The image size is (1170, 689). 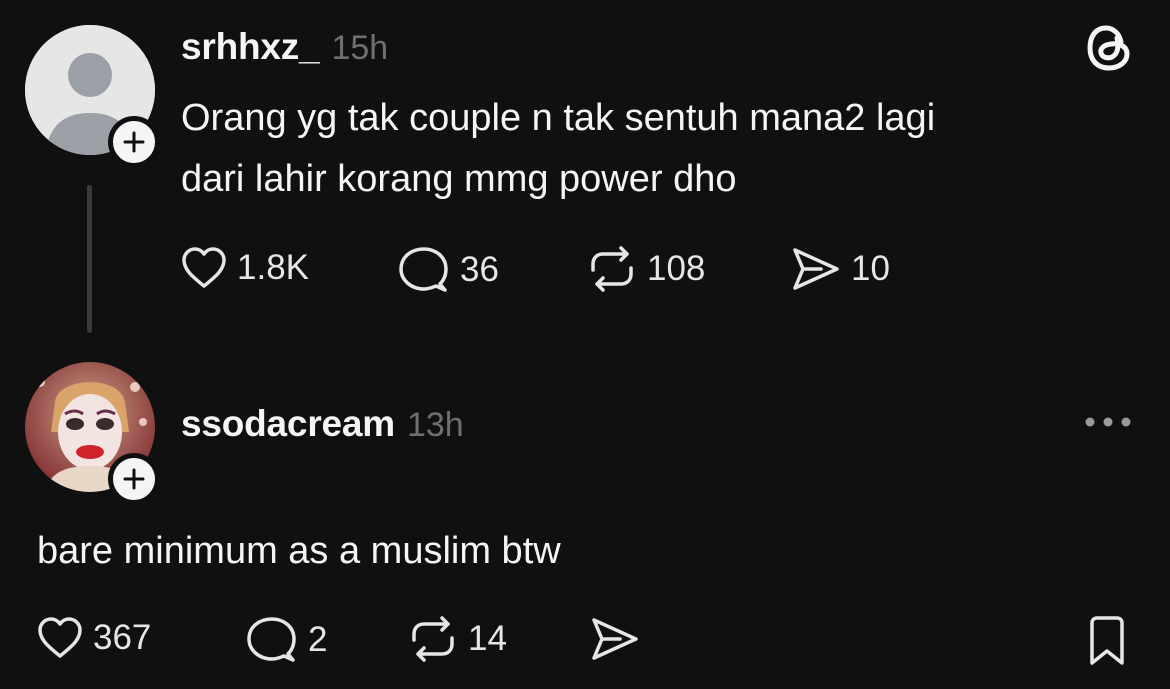 I want to click on bookmark-icon, so click(x=1107, y=640).